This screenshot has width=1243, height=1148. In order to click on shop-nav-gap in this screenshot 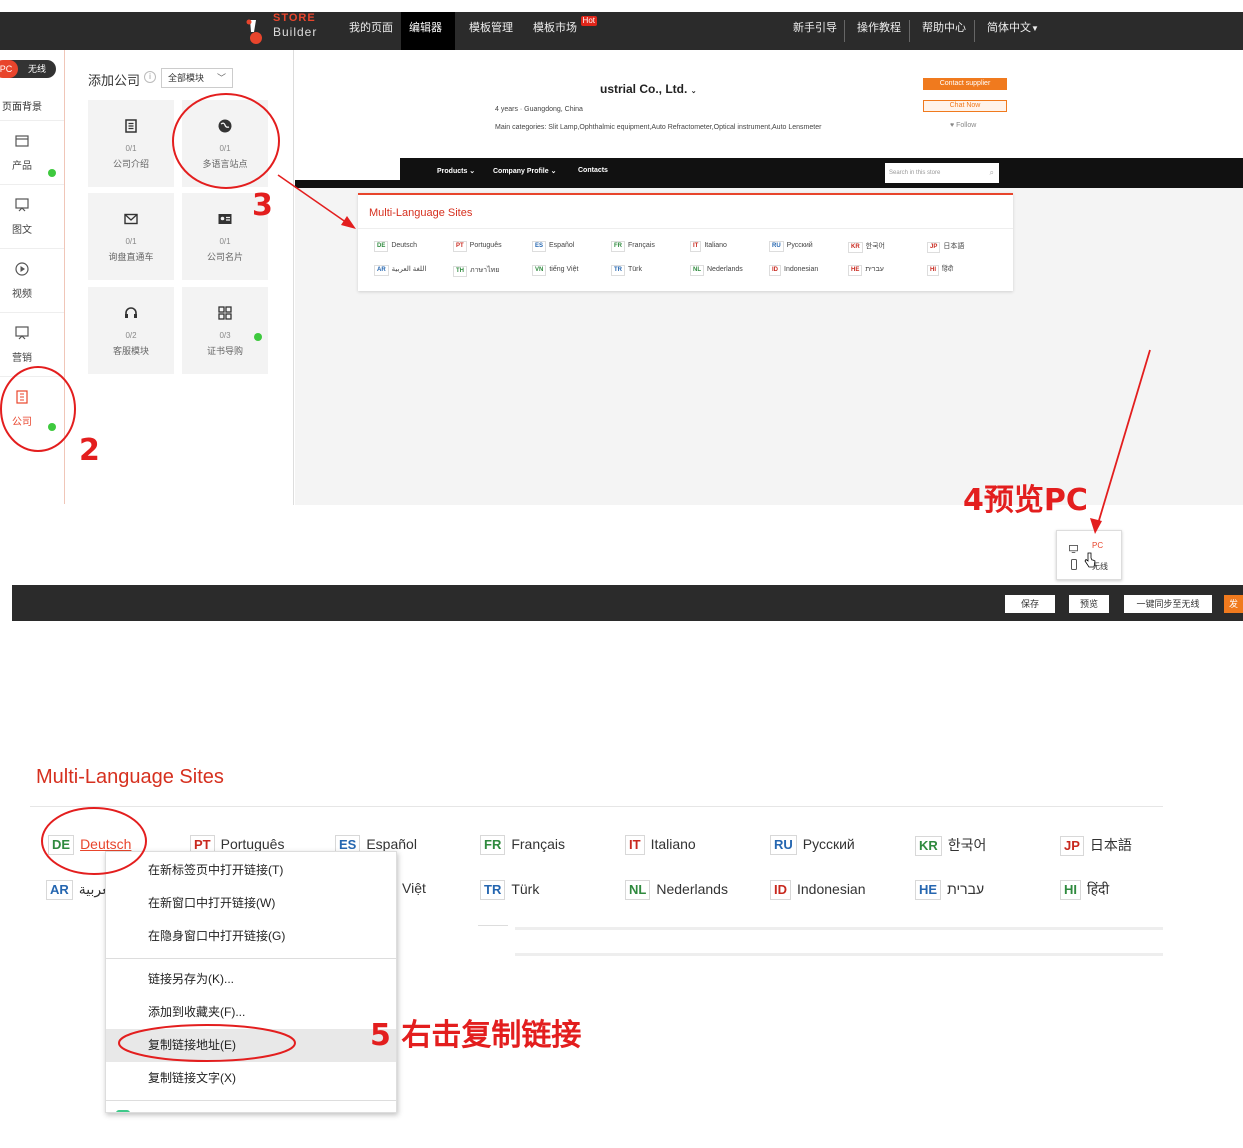, I will do `click(347, 169)`.